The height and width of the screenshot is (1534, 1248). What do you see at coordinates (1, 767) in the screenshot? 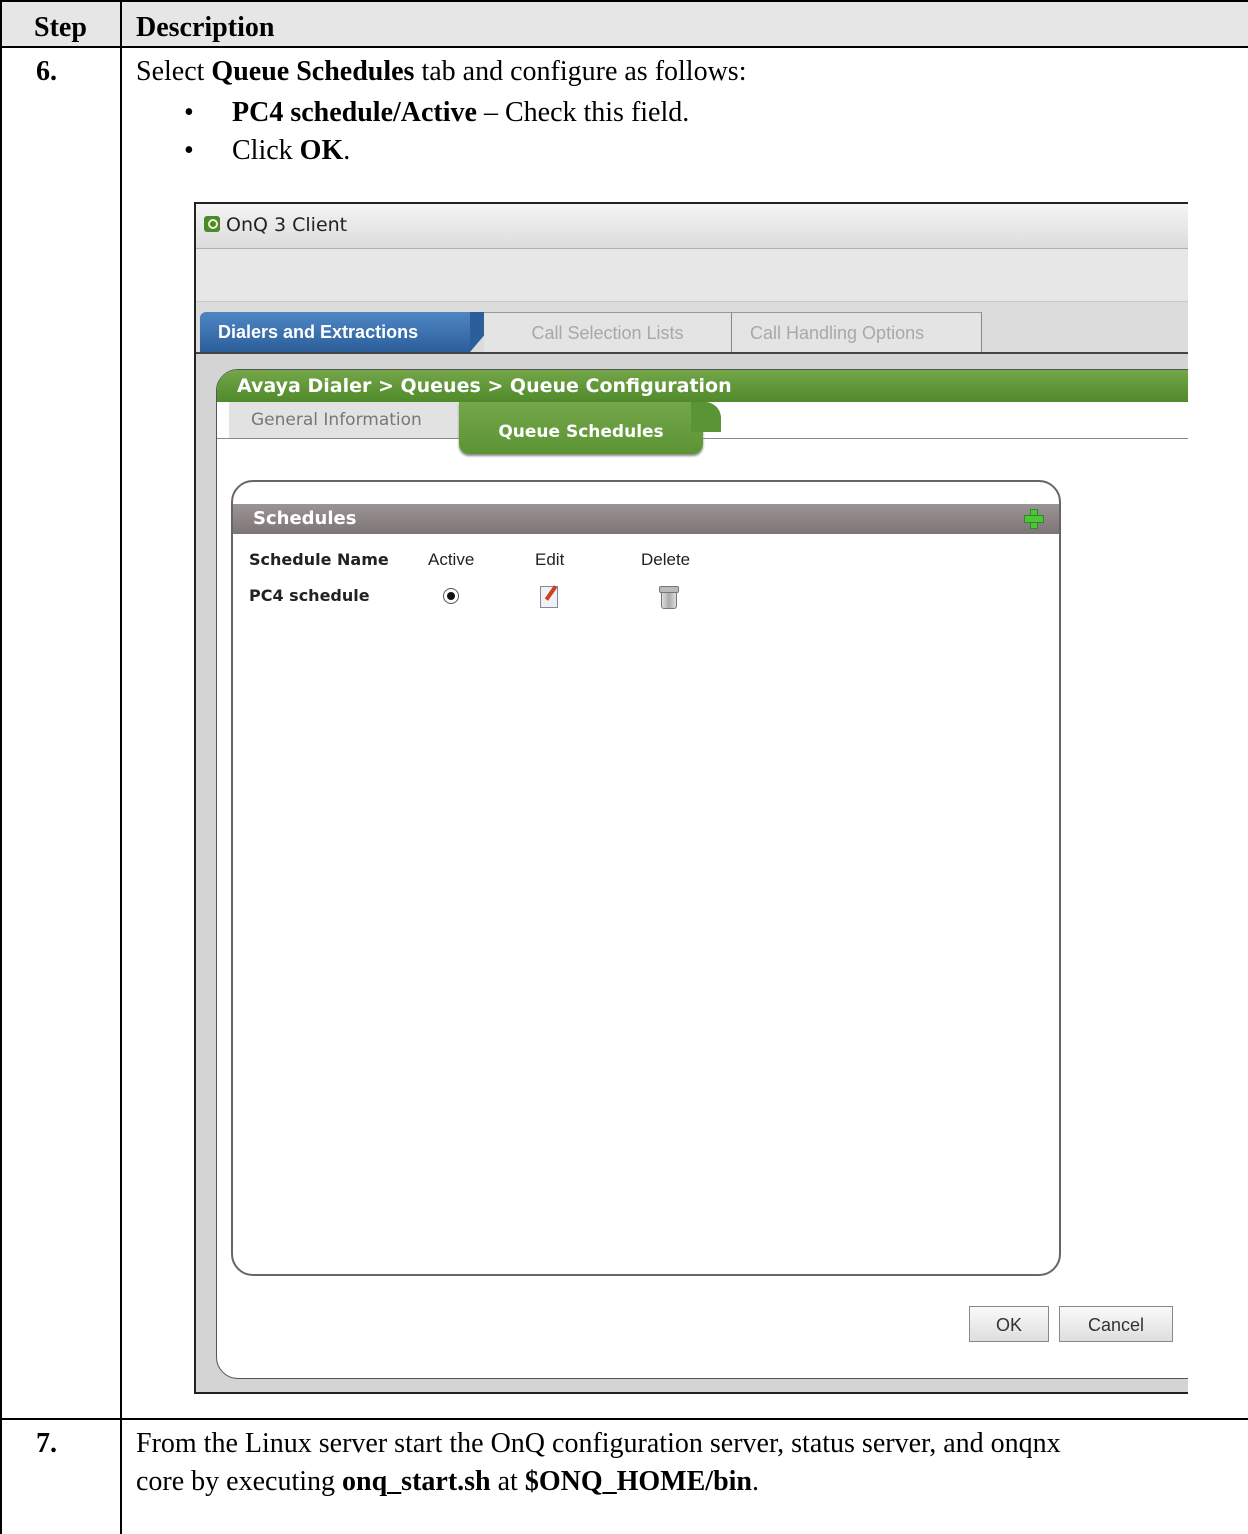
I see `table-border-left` at bounding box center [1, 767].